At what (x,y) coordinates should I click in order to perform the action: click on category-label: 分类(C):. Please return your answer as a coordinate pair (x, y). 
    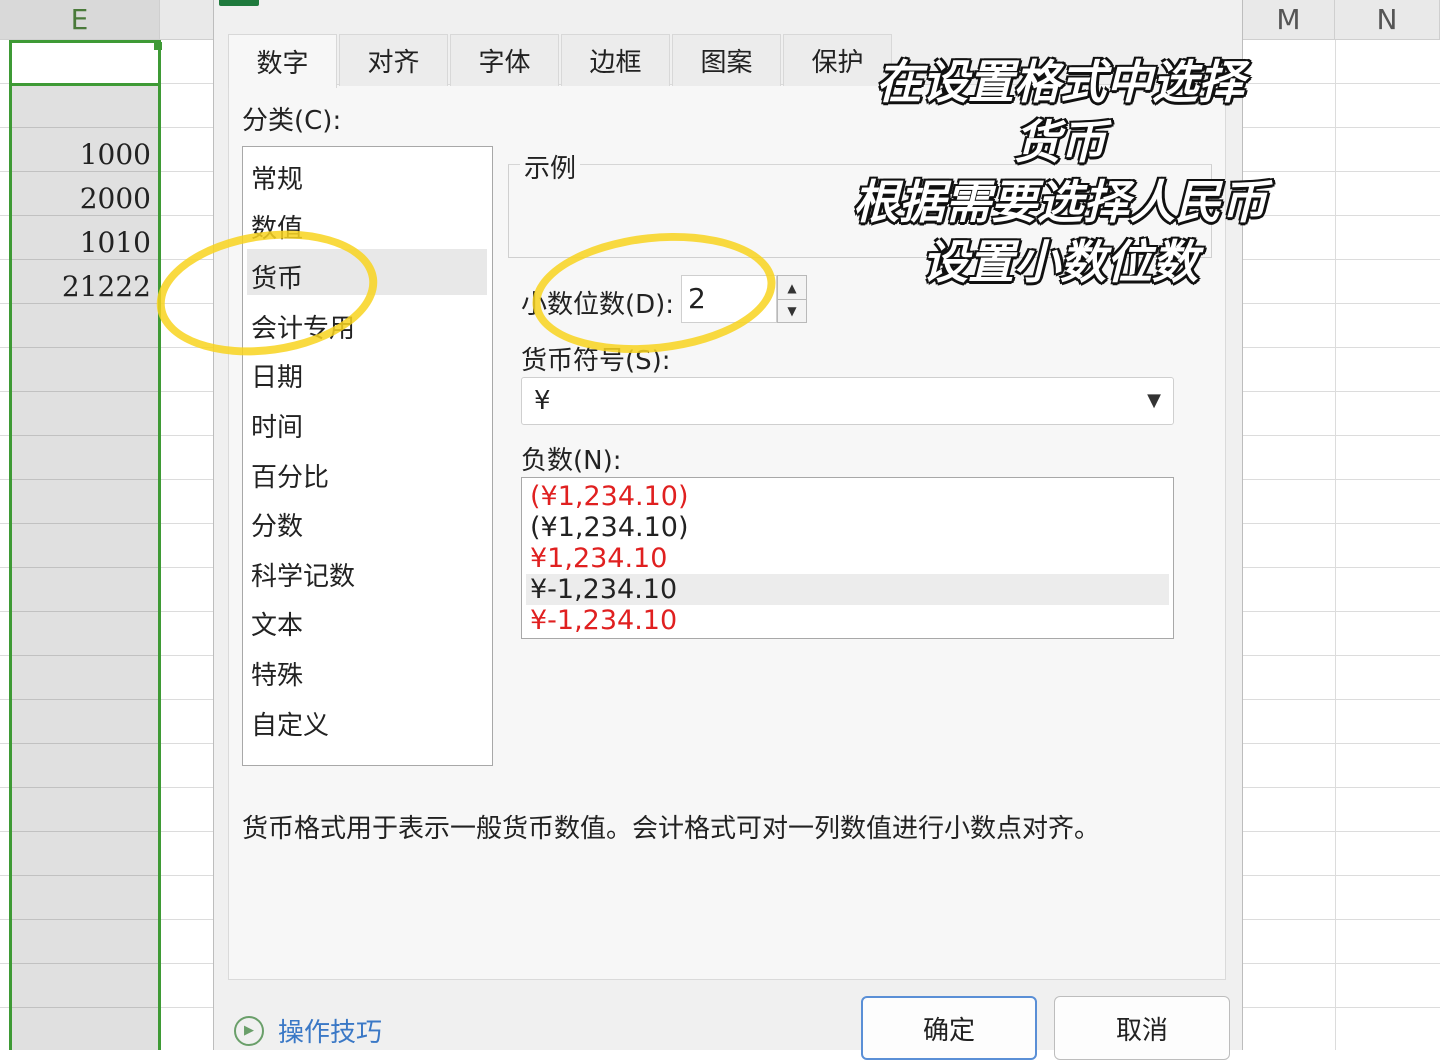
    Looking at the image, I should click on (292, 121).